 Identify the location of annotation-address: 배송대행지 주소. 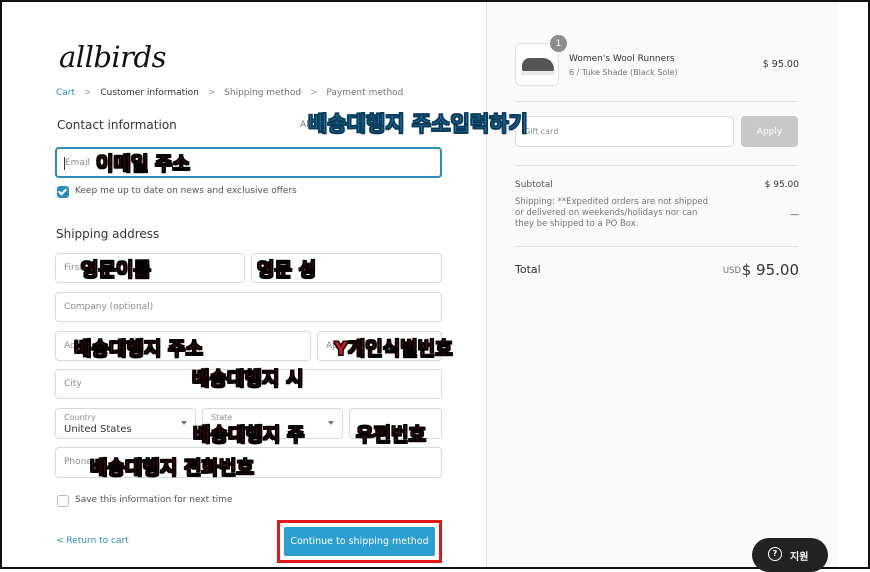
(138, 349).